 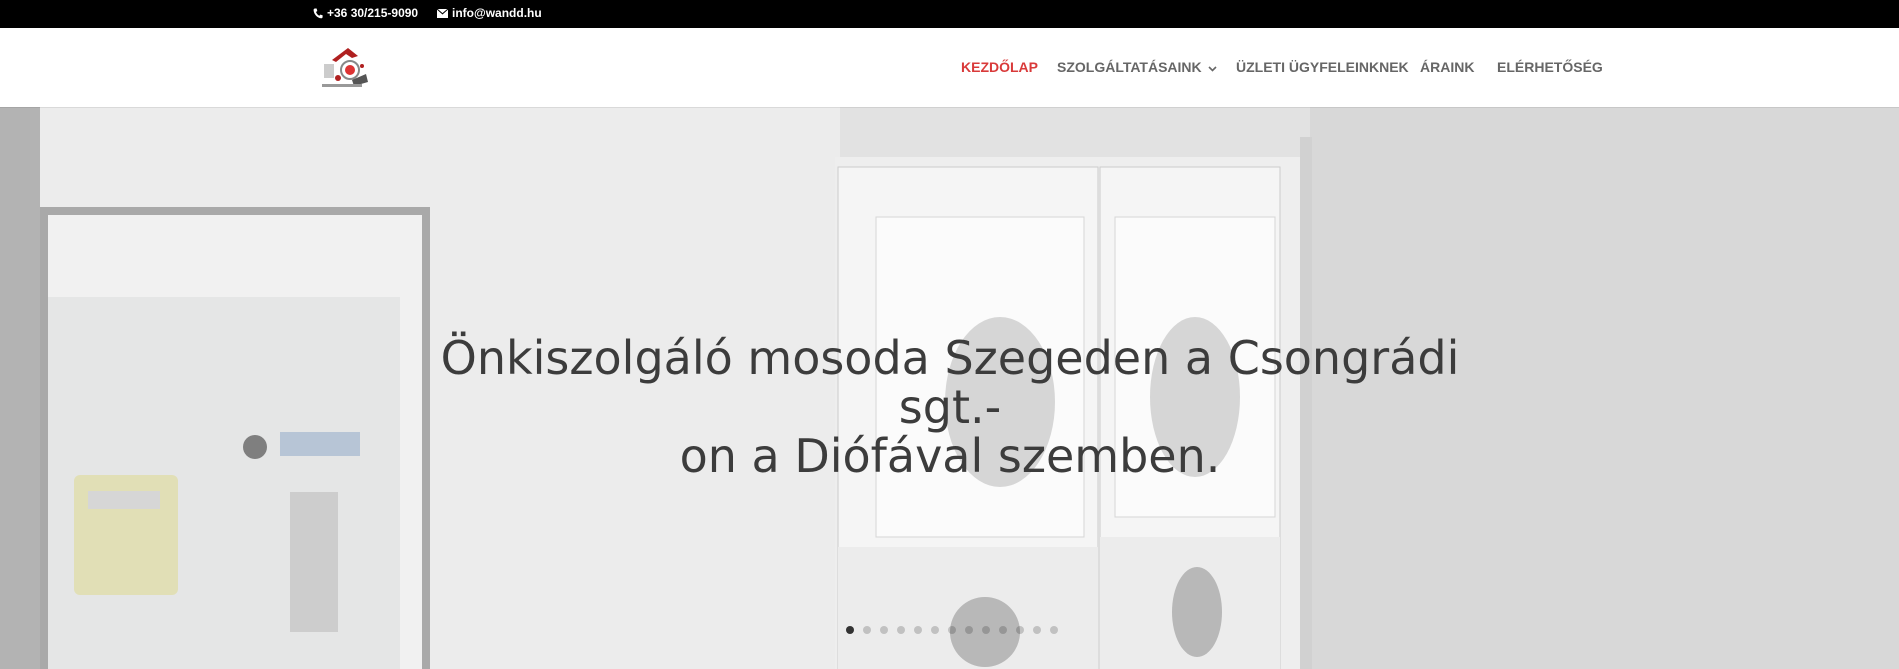 What do you see at coordinates (1129, 67) in the screenshot?
I see `nav-szolgaltatasaink-label: SZOLGÁLTATÁSAINK` at bounding box center [1129, 67].